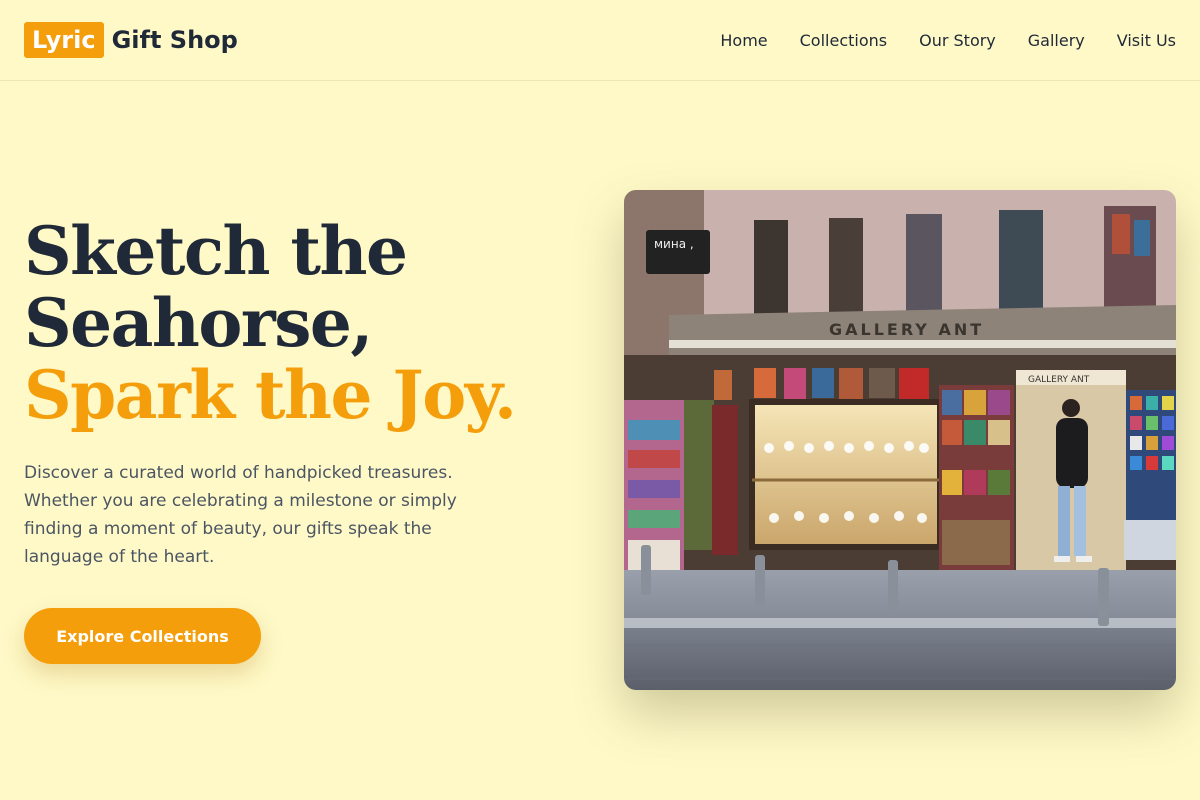  What do you see at coordinates (976, 477) in the screenshot?
I see `patchwork-textiles` at bounding box center [976, 477].